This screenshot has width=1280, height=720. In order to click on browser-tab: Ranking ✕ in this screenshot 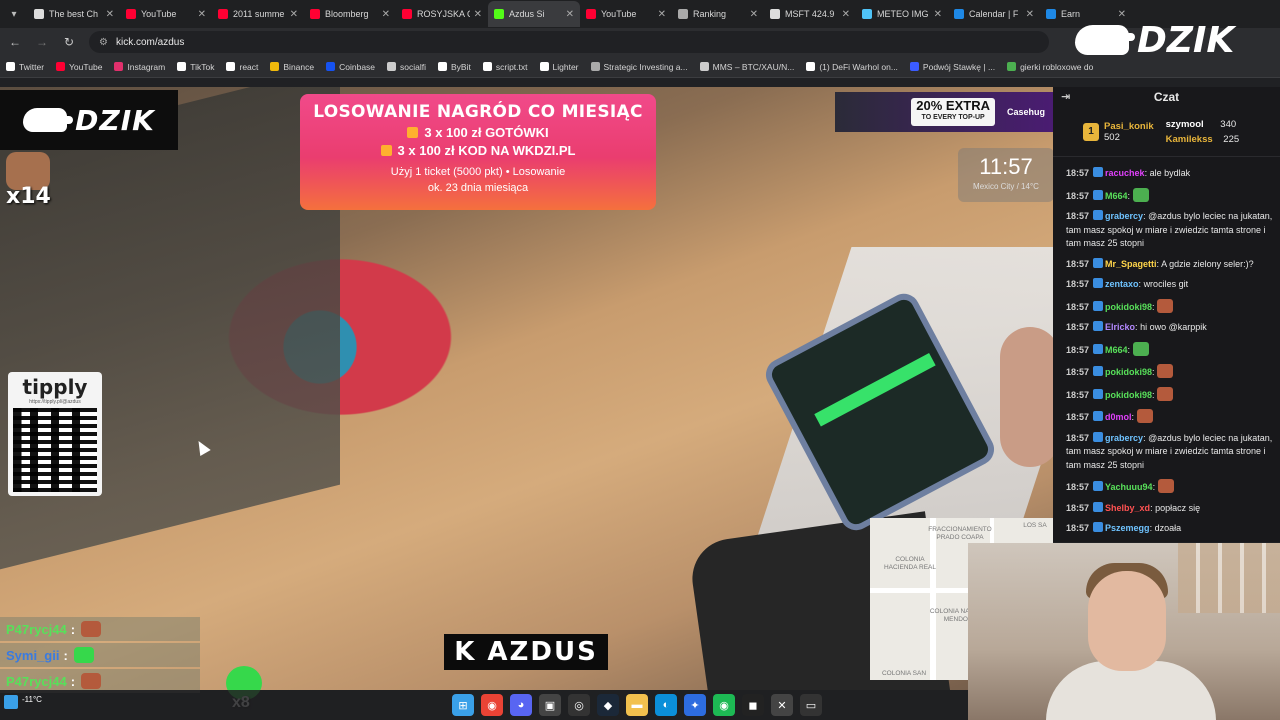, I will do `click(718, 14)`.